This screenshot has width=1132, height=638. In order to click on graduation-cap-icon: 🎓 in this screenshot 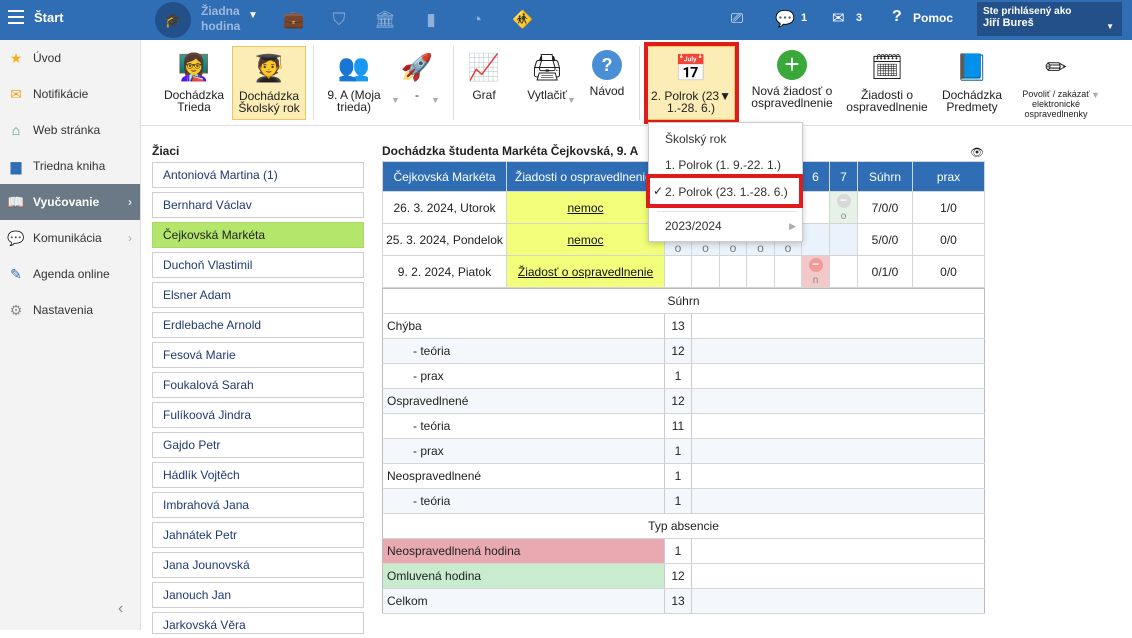, I will do `click(173, 20)`.